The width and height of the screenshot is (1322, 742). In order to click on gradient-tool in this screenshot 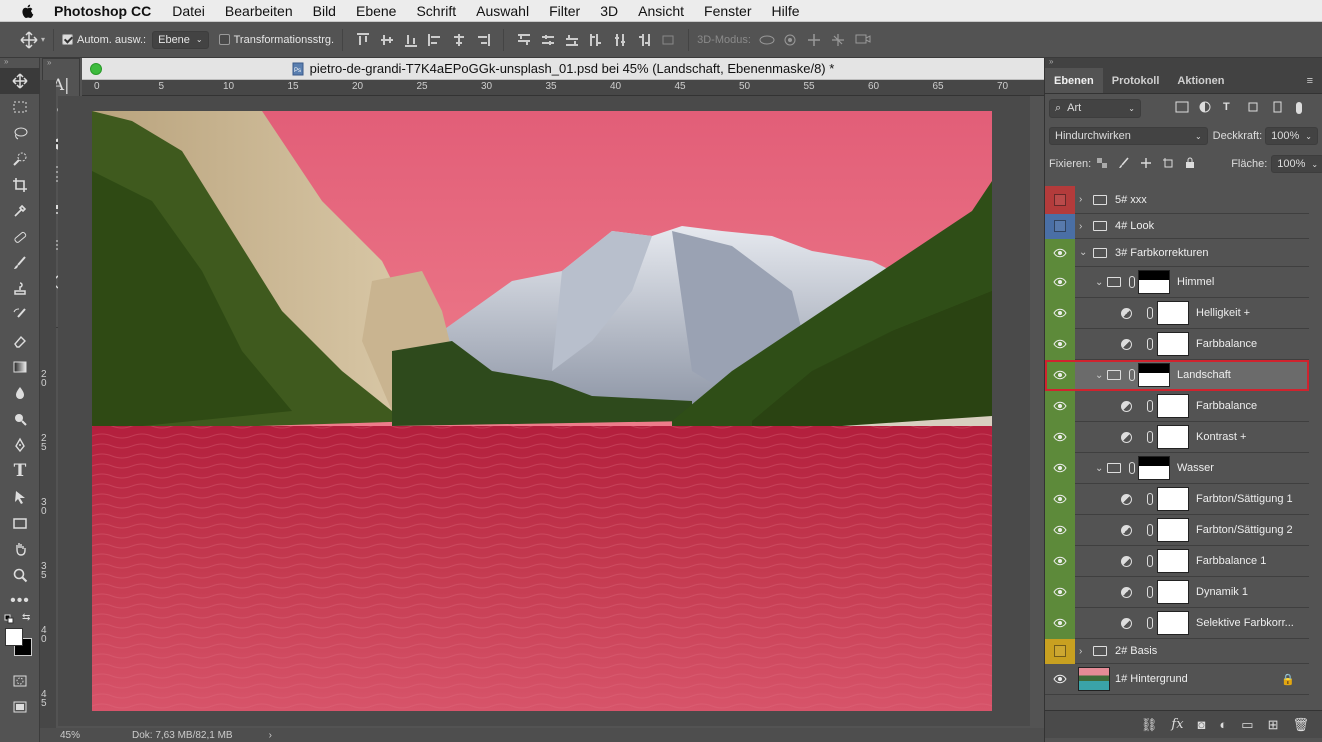, I will do `click(20, 367)`.